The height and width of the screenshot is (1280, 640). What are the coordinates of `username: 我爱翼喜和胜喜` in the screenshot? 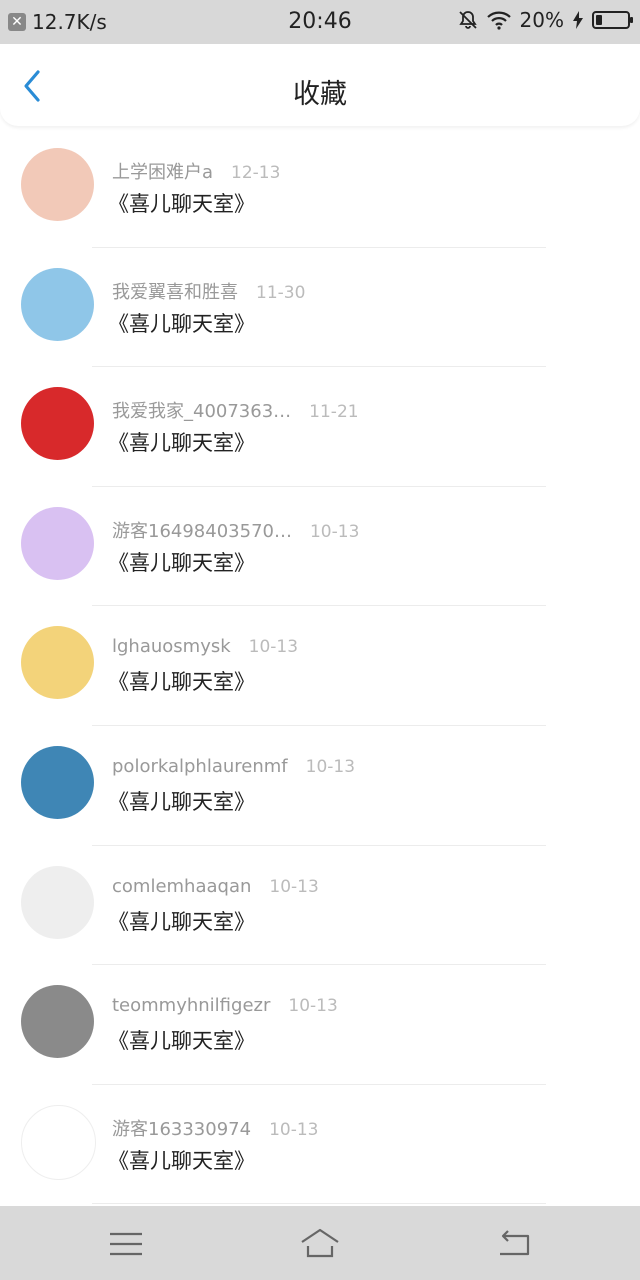 It's located at (175, 292).